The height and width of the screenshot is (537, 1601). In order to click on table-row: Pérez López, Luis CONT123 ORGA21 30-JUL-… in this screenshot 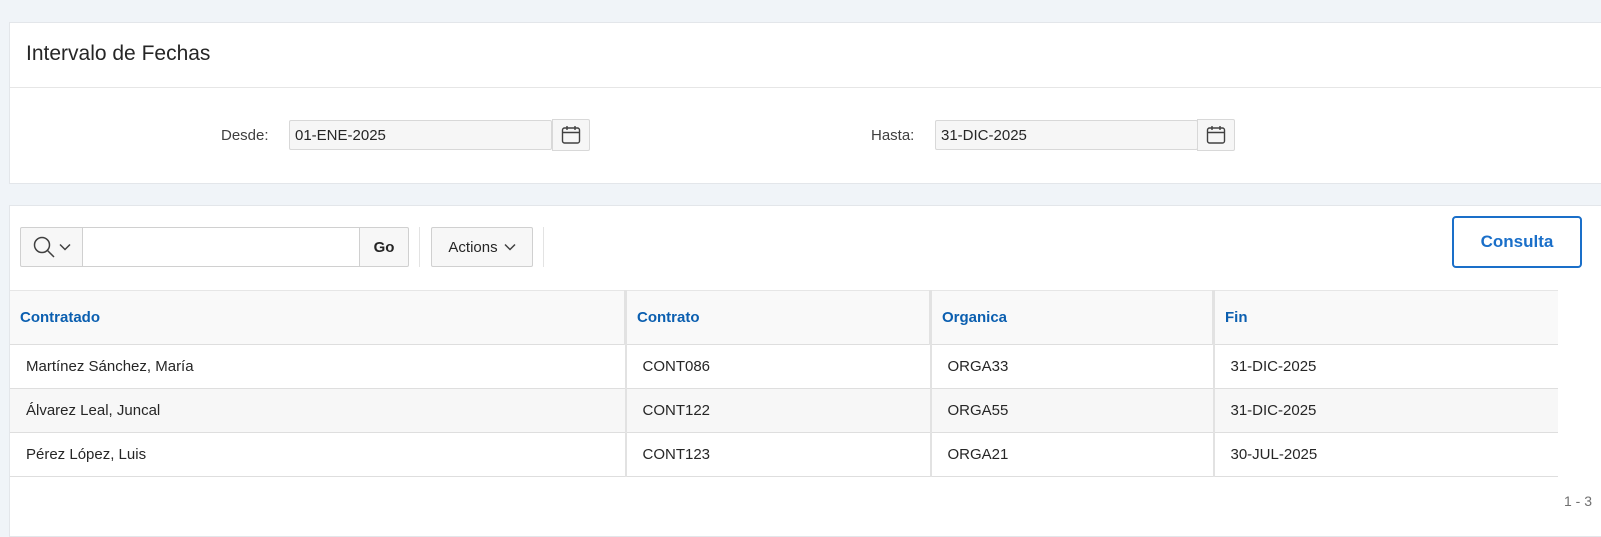, I will do `click(784, 454)`.